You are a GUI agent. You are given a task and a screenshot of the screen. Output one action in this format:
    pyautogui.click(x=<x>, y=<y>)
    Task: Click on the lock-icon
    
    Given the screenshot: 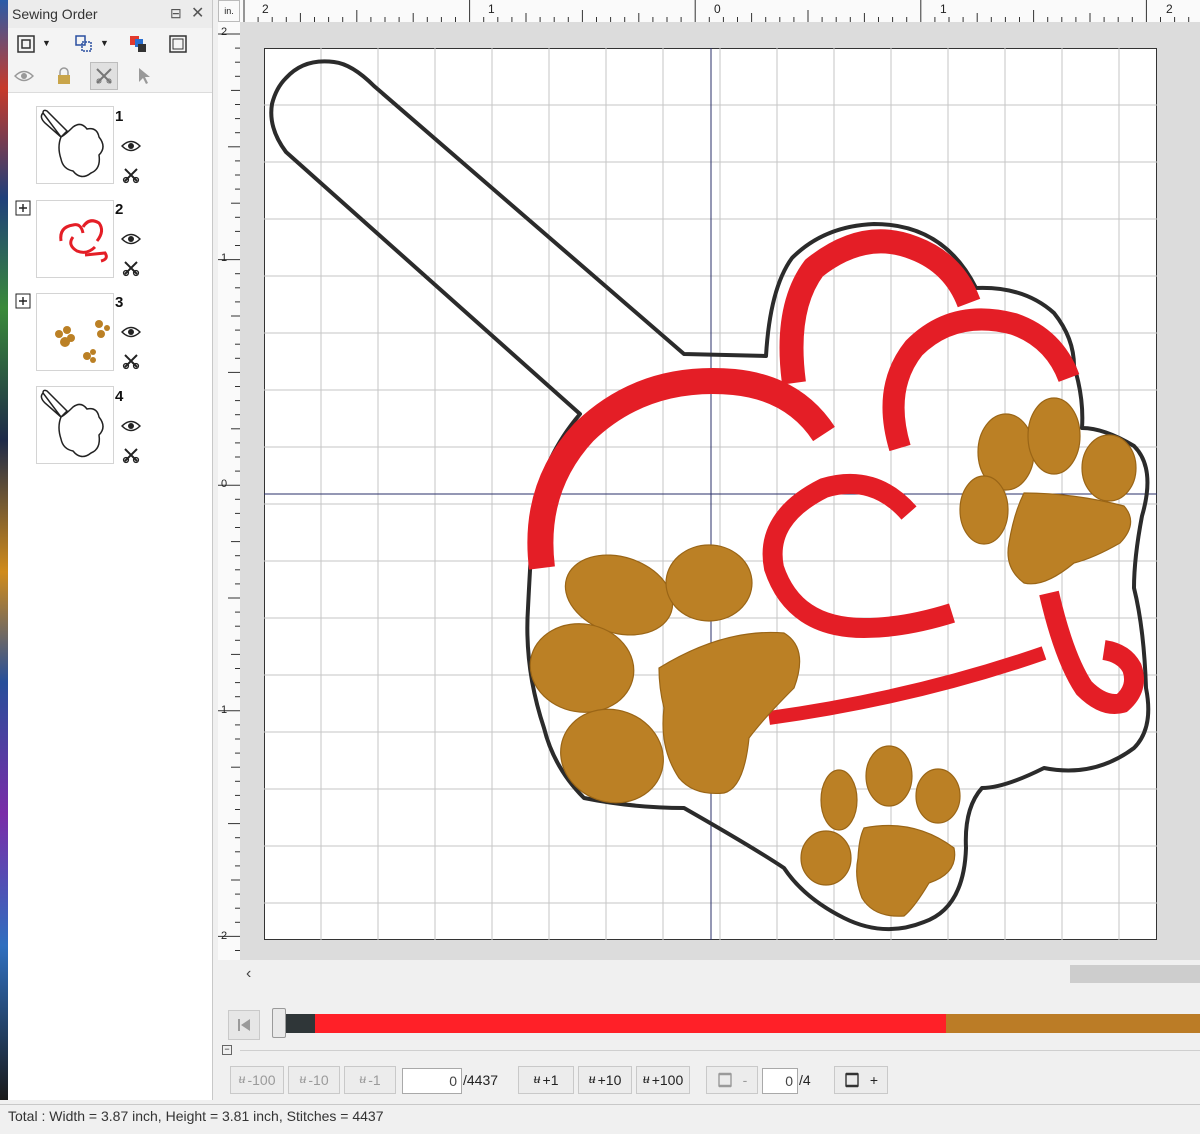 What is the action you would take?
    pyautogui.click(x=64, y=76)
    